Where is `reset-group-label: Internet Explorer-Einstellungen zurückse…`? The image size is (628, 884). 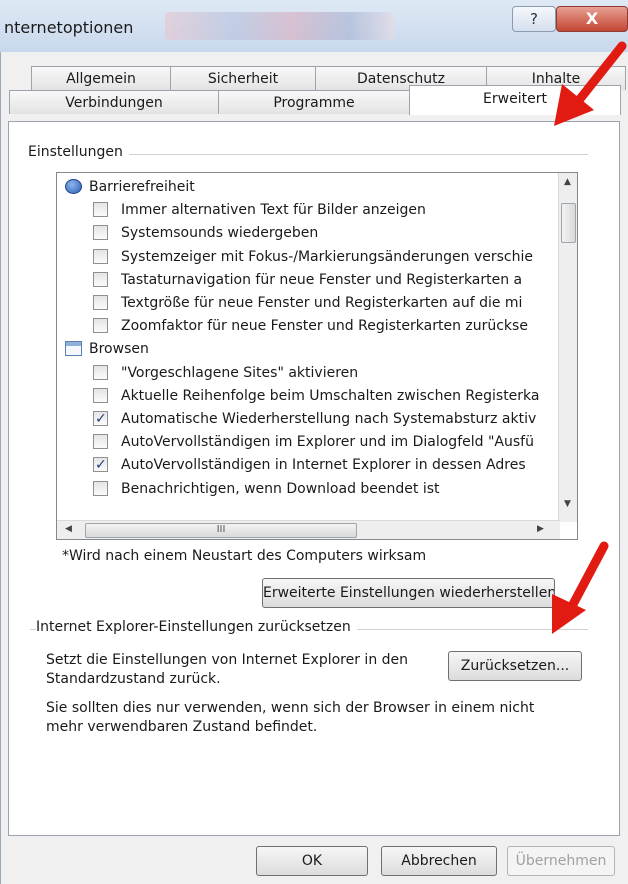
reset-group-label: Internet Explorer-Einstellungen zurückse… is located at coordinates (196, 627).